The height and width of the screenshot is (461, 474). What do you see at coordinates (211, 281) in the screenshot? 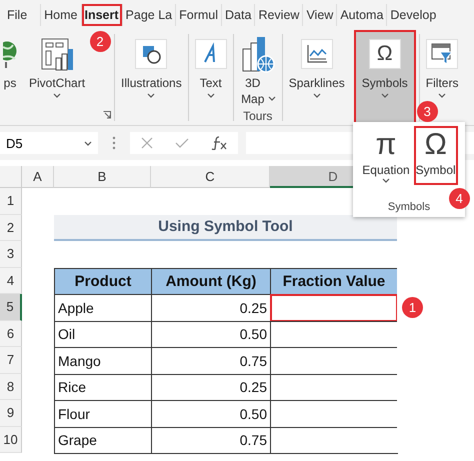
I see `table-header-cell: Amount (Kg)` at bounding box center [211, 281].